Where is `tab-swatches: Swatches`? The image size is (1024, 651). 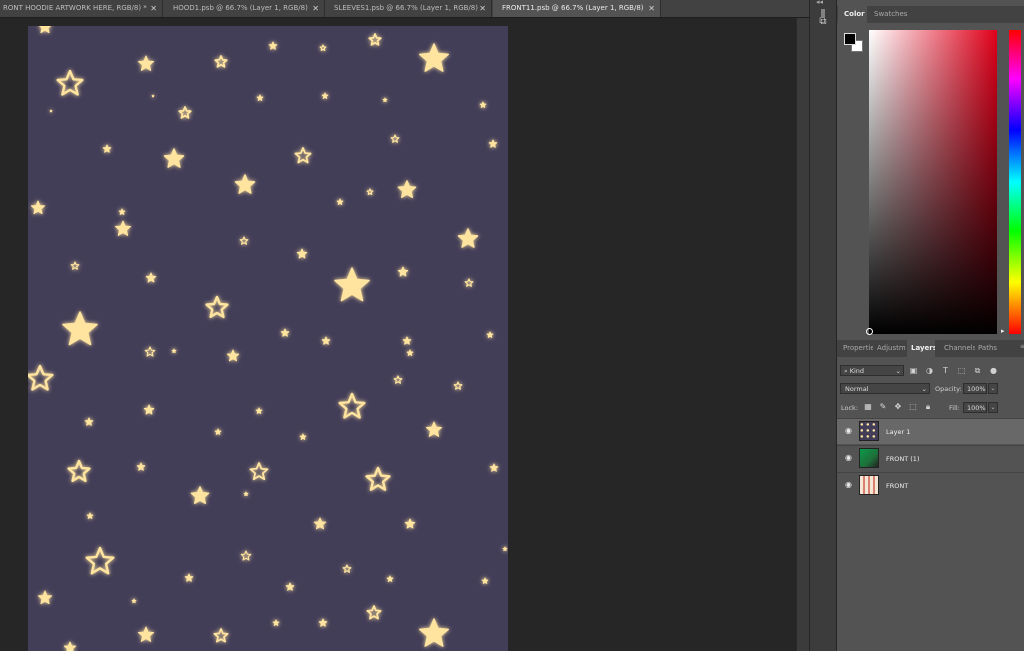
tab-swatches: Swatches is located at coordinates (894, 14).